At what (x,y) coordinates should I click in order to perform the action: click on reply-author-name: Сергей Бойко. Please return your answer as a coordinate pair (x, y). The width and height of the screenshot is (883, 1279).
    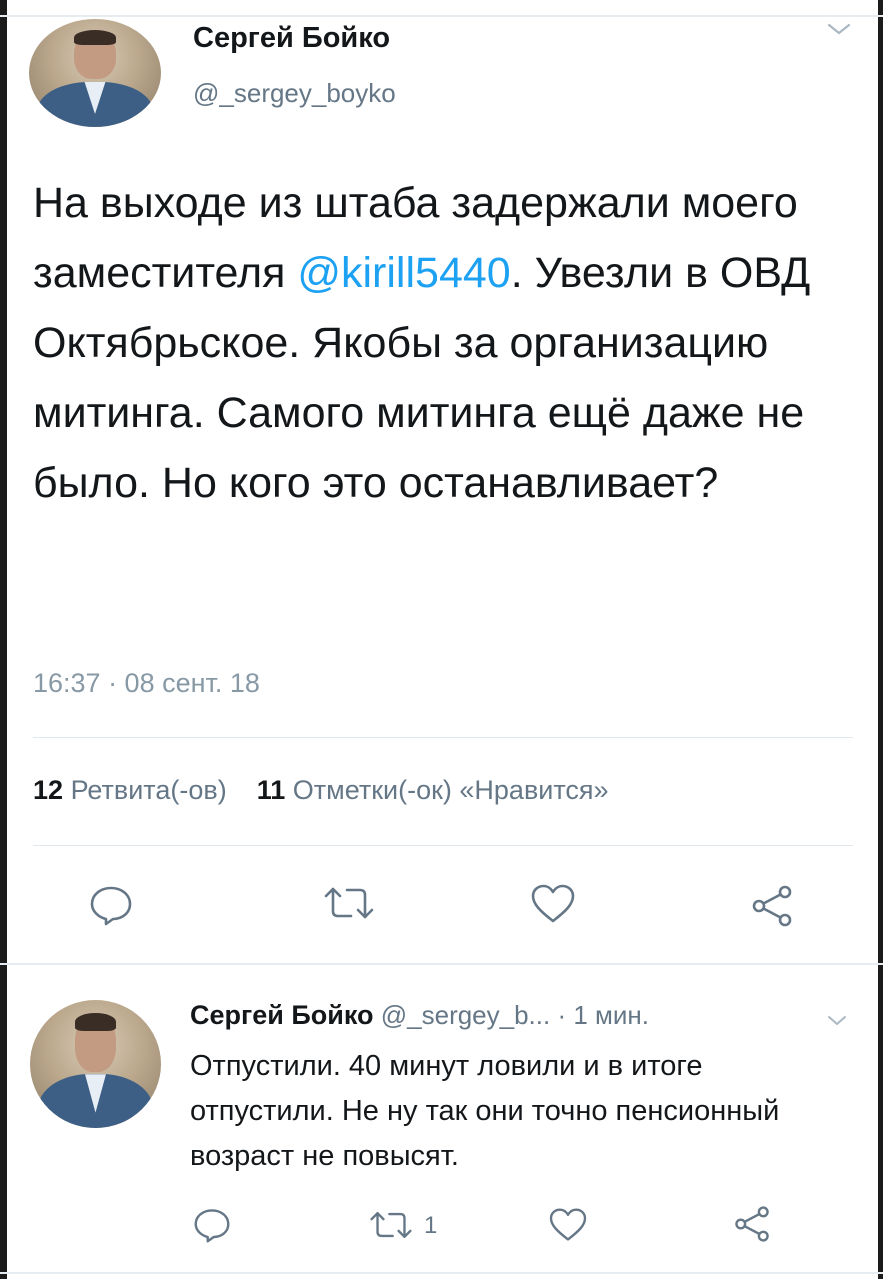
    Looking at the image, I should click on (282, 1015).